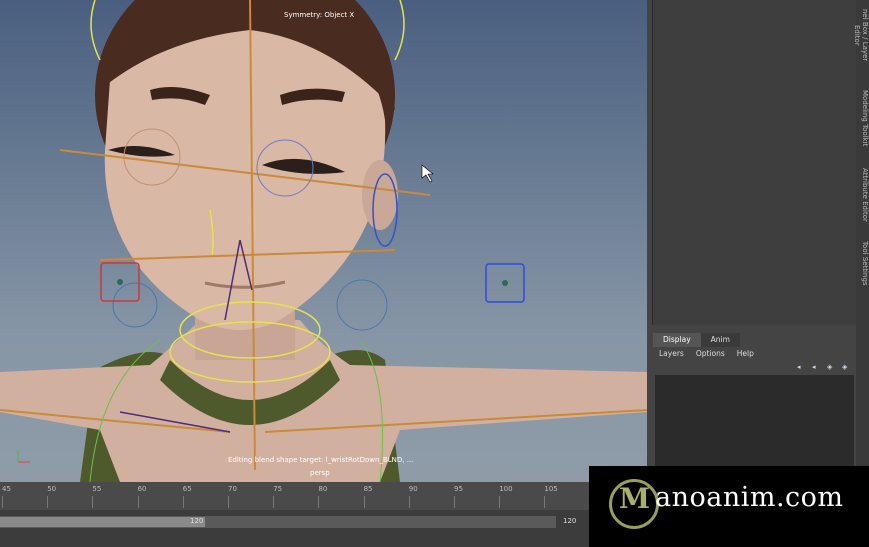 Image resolution: width=869 pixels, height=547 pixels. I want to click on tab-channel-box-layer-editor: nel Box / Layer Editor, so click(861, 35).